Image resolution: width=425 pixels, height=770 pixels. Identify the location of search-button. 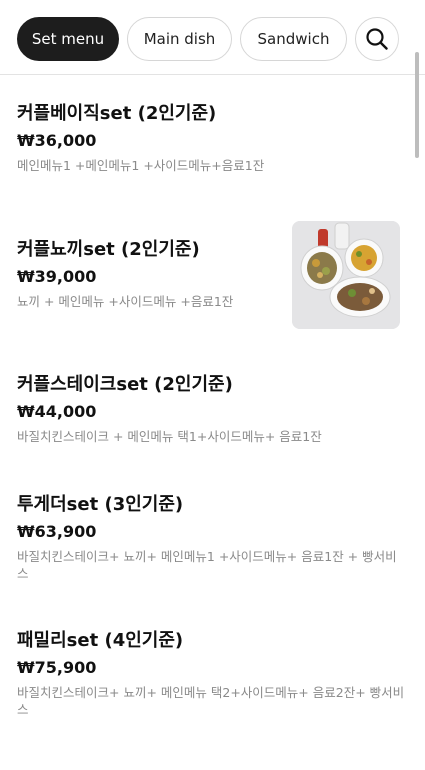
(377, 39).